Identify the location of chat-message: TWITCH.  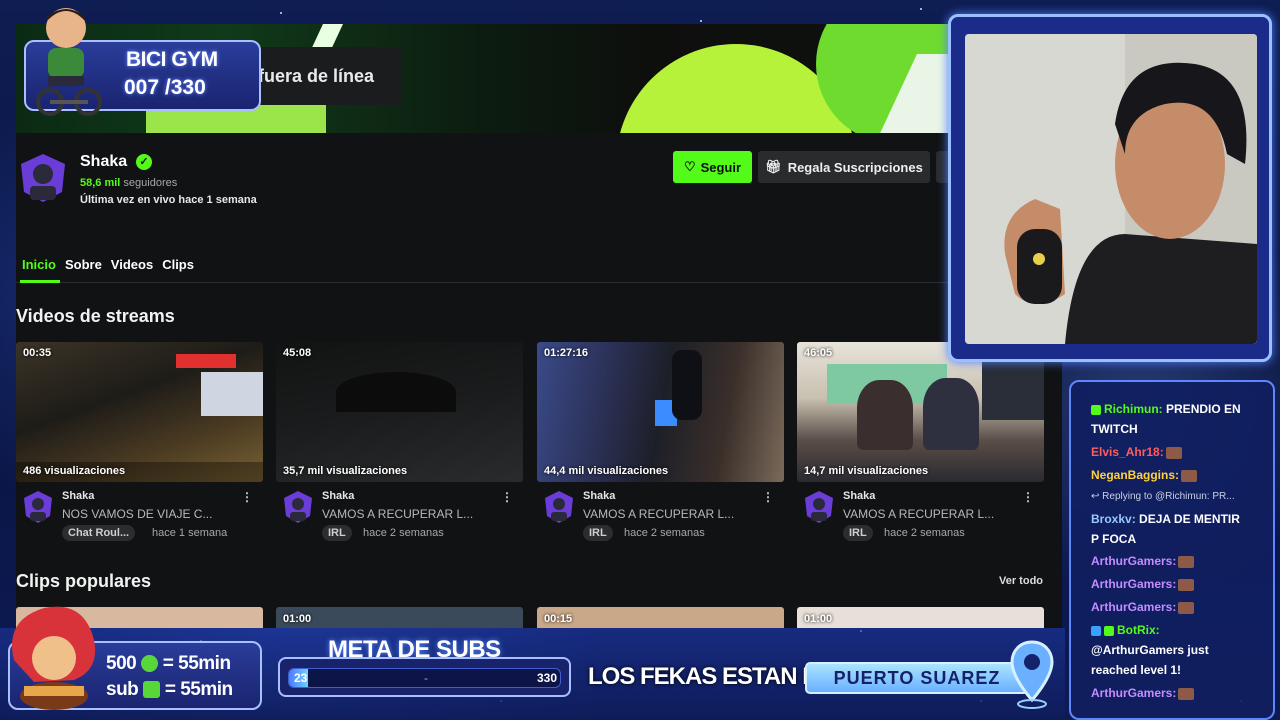
(1114, 429).